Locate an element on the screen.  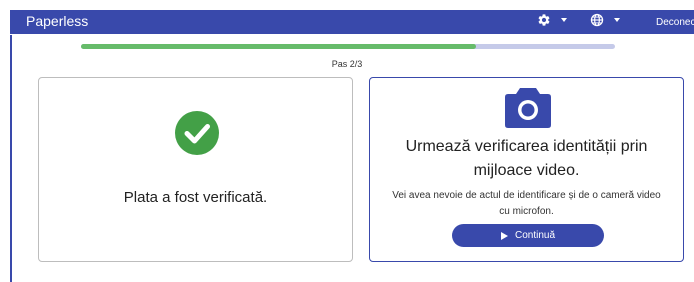
app-brand: Paperless is located at coordinates (57, 21).